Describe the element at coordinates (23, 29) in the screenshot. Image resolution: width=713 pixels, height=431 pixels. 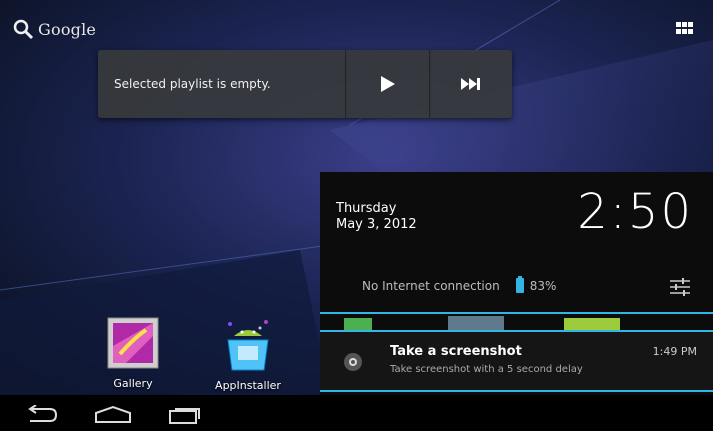
I see `search-icon` at that location.